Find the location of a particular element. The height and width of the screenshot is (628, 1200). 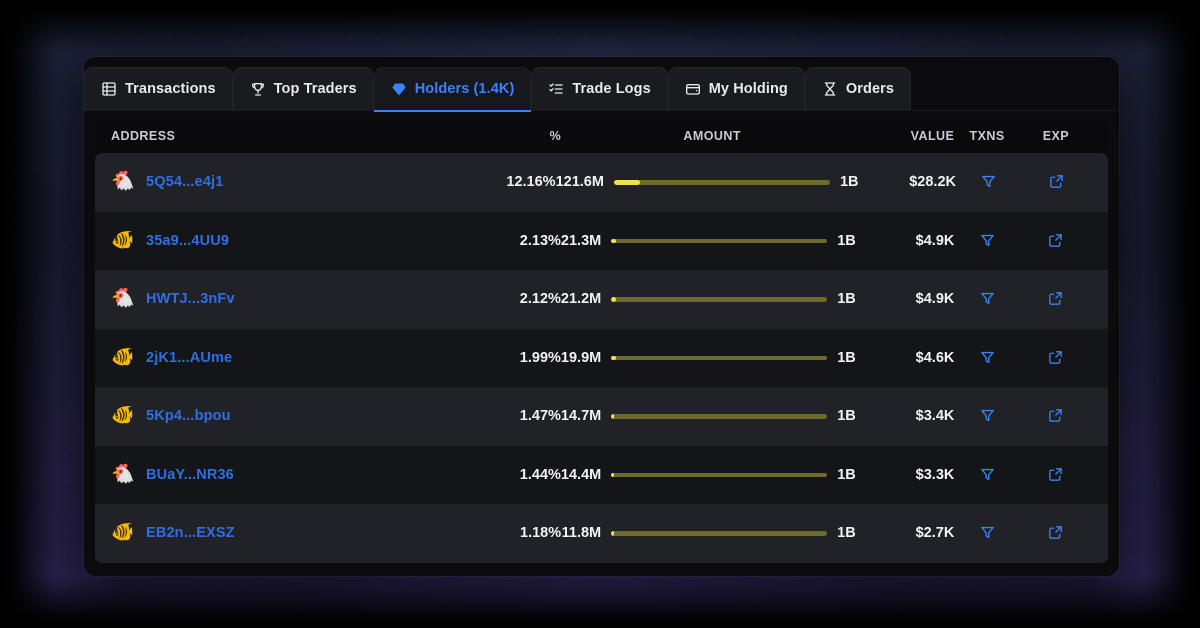

list-table-icon is located at coordinates (109, 89).